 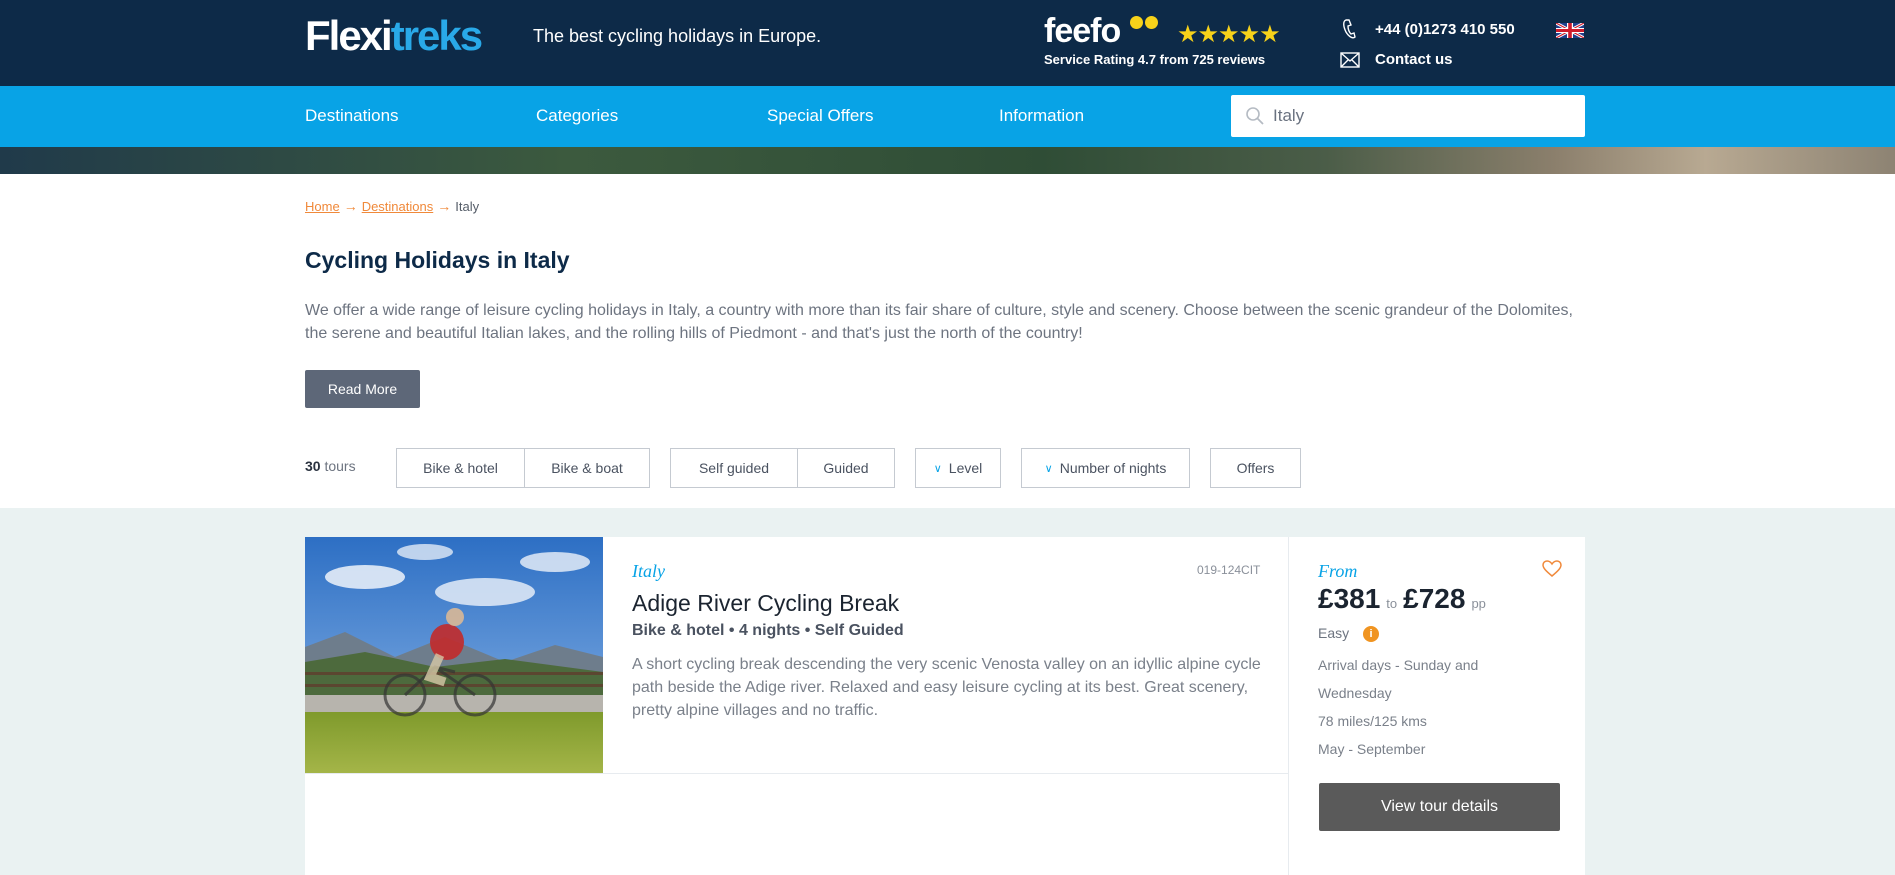 What do you see at coordinates (947, 160) in the screenshot?
I see `hero-image-strip` at bounding box center [947, 160].